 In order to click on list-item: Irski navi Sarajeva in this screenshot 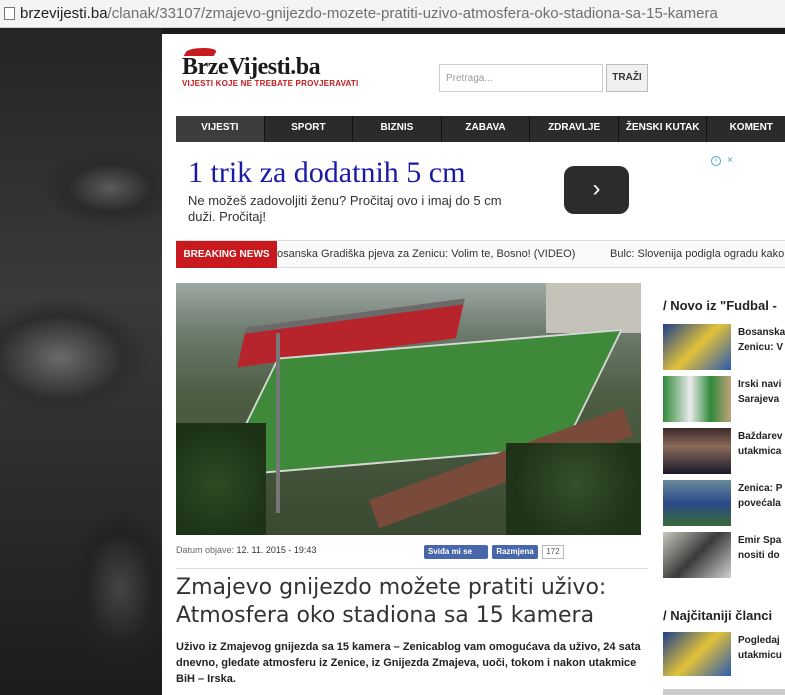, I will do `click(724, 402)`.